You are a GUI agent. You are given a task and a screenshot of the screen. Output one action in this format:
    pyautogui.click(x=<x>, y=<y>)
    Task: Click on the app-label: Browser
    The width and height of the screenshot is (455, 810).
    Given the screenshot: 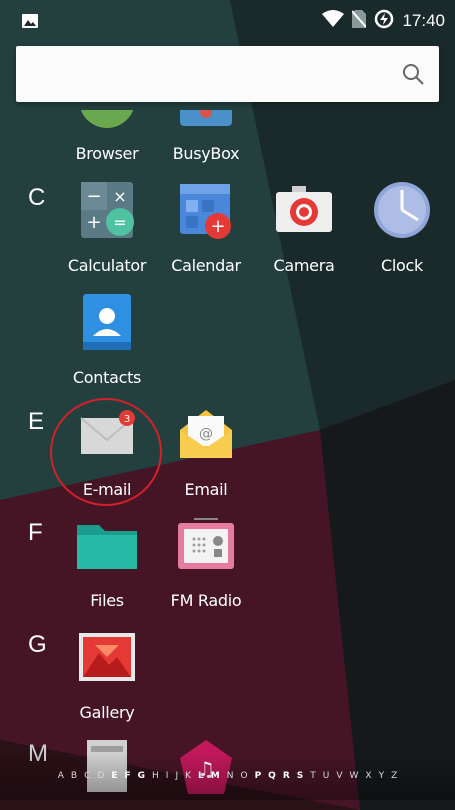 What is the action you would take?
    pyautogui.click(x=107, y=153)
    